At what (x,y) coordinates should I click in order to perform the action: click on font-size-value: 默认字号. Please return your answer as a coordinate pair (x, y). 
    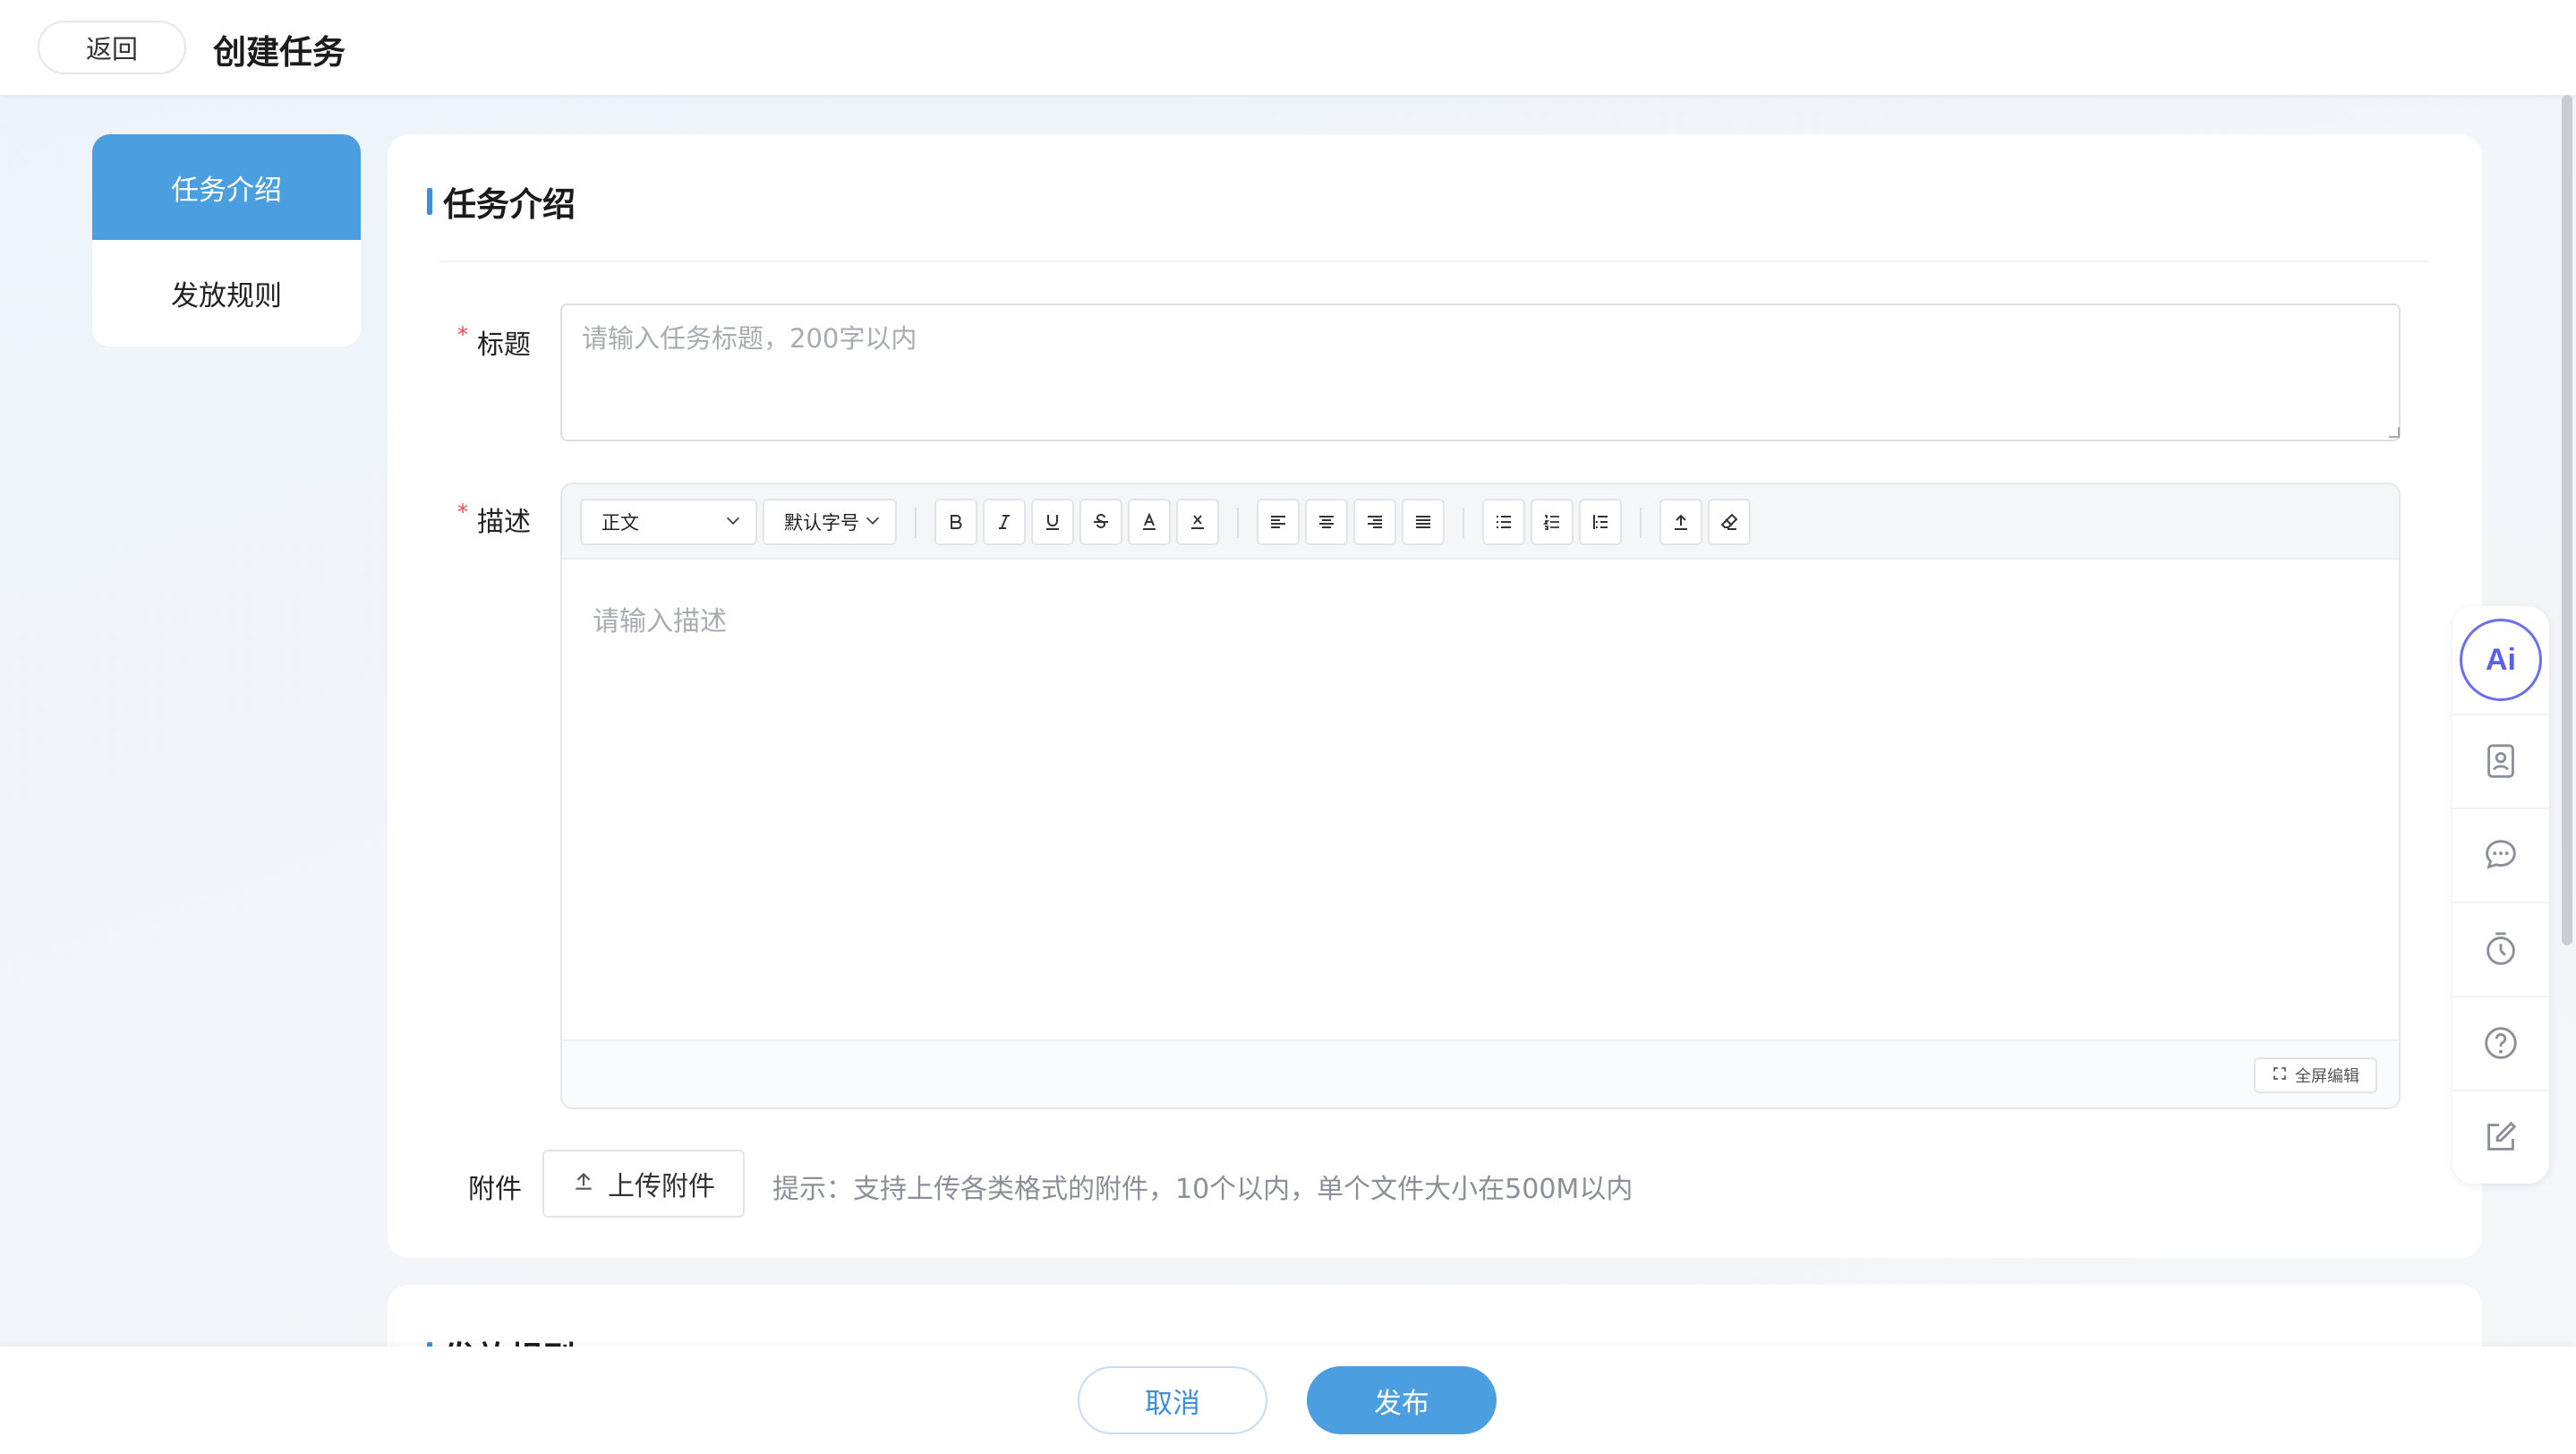
    Looking at the image, I should click on (821, 523).